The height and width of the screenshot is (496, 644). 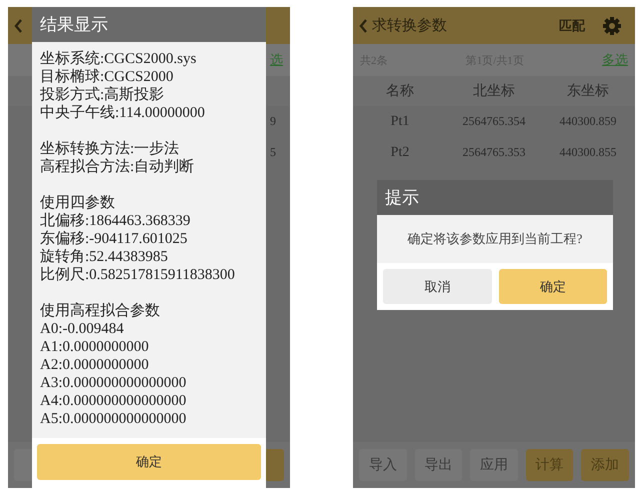 What do you see at coordinates (494, 465) in the screenshot?
I see `toolbar-button: 应用` at bounding box center [494, 465].